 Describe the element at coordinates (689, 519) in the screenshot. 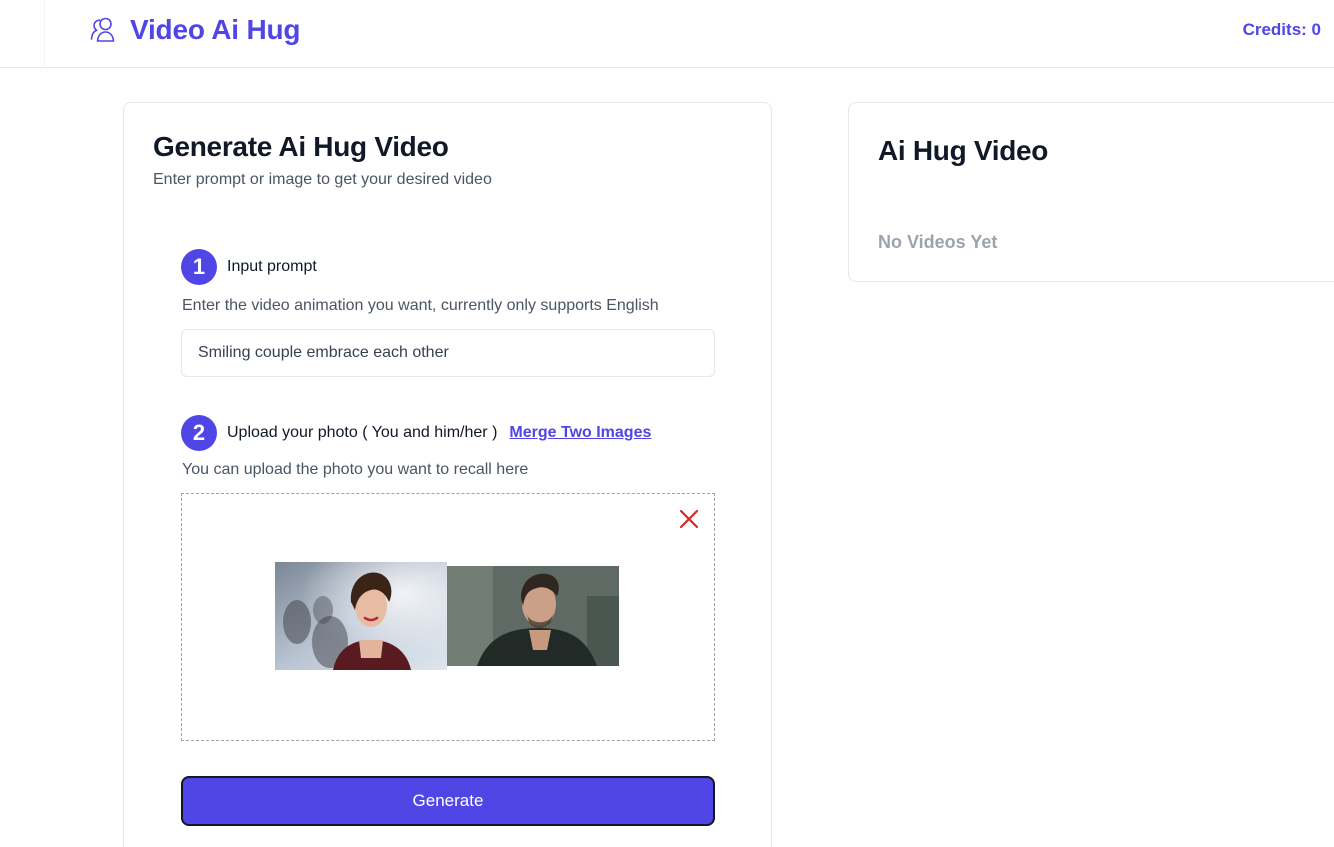

I see `close-icon` at that location.